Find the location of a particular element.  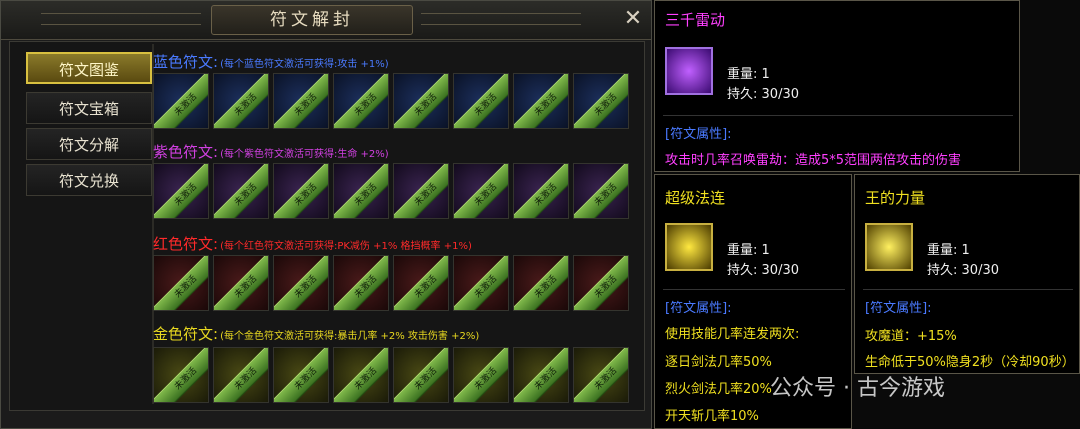

gold-rune-bonus: (每个金色符文激活可获得:暴击几率 +2% 攻击伤害 +2%) is located at coordinates (350, 336).